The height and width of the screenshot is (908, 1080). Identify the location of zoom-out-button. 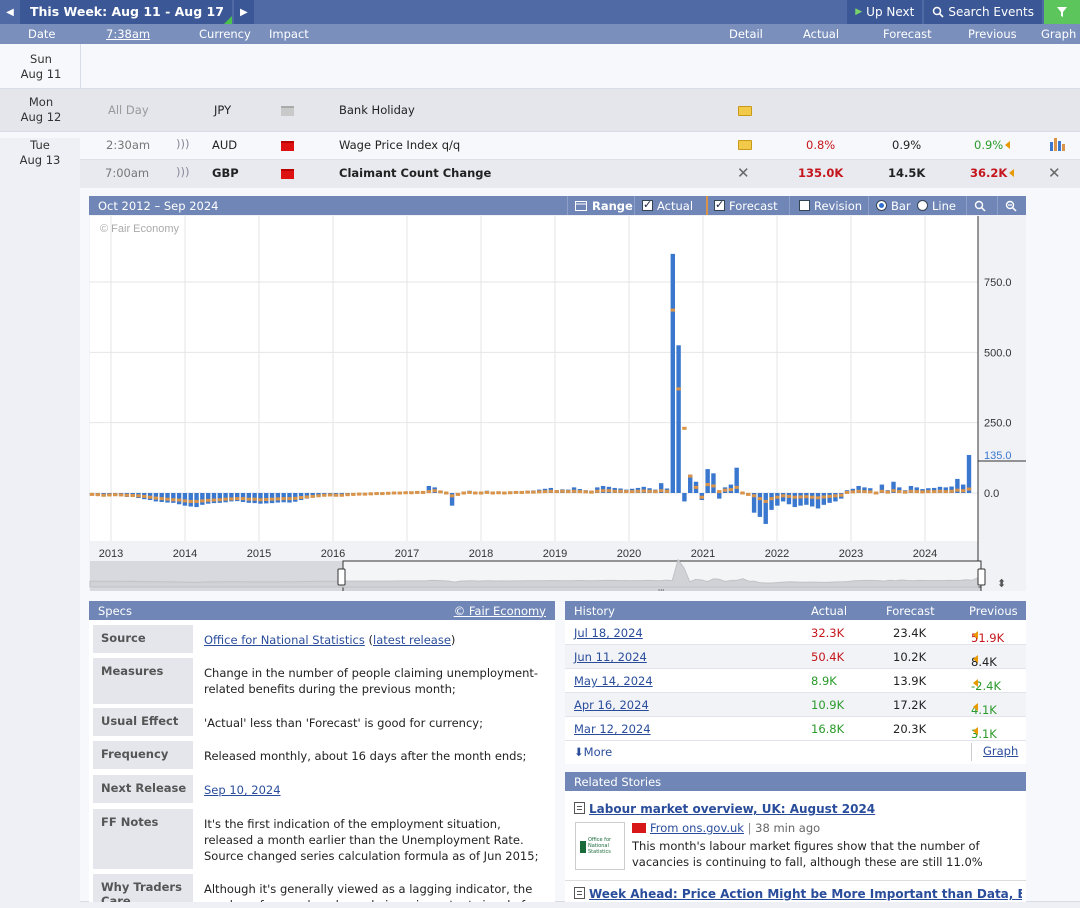
(1011, 205).